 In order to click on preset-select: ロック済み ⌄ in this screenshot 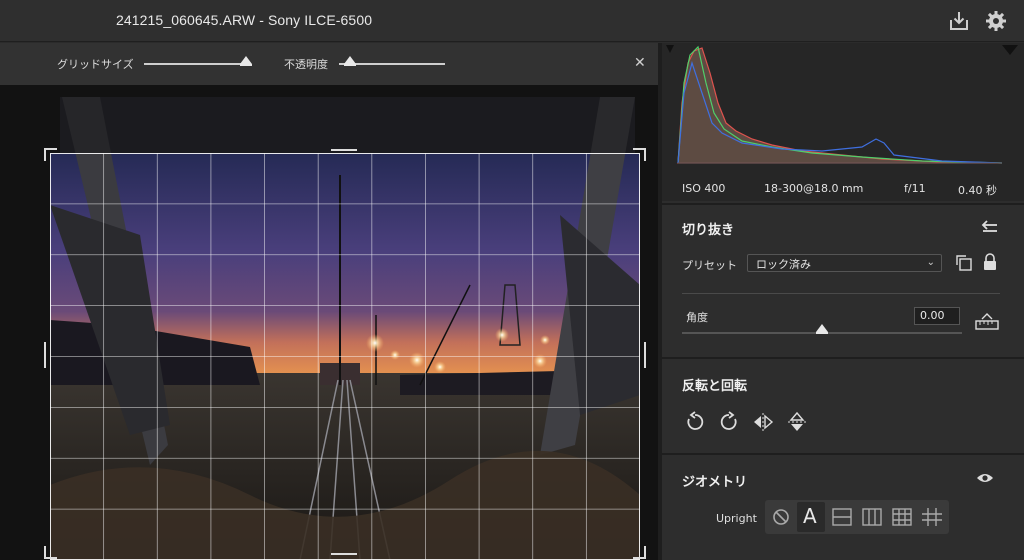, I will do `click(844, 263)`.